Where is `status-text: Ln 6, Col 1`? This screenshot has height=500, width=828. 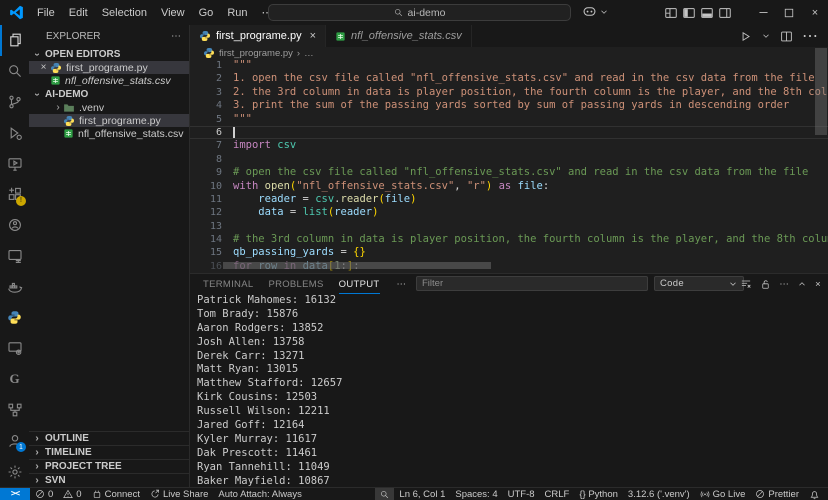
status-text: Ln 6, Col 1 is located at coordinates (422, 494).